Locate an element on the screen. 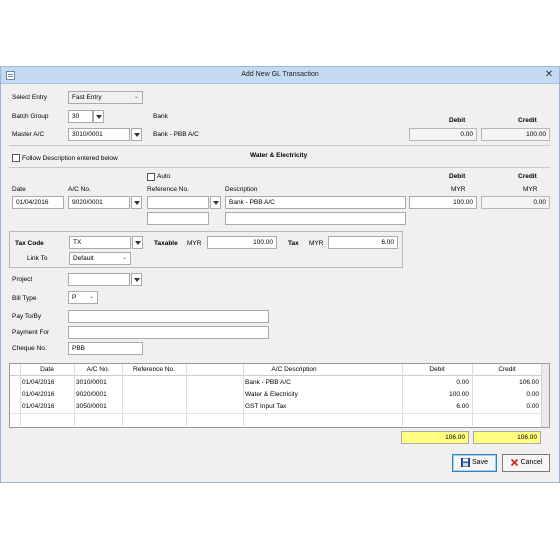 This screenshot has width=560, height=560. grid-cell-ac-no: 3050/0001 is located at coordinates (91, 406).